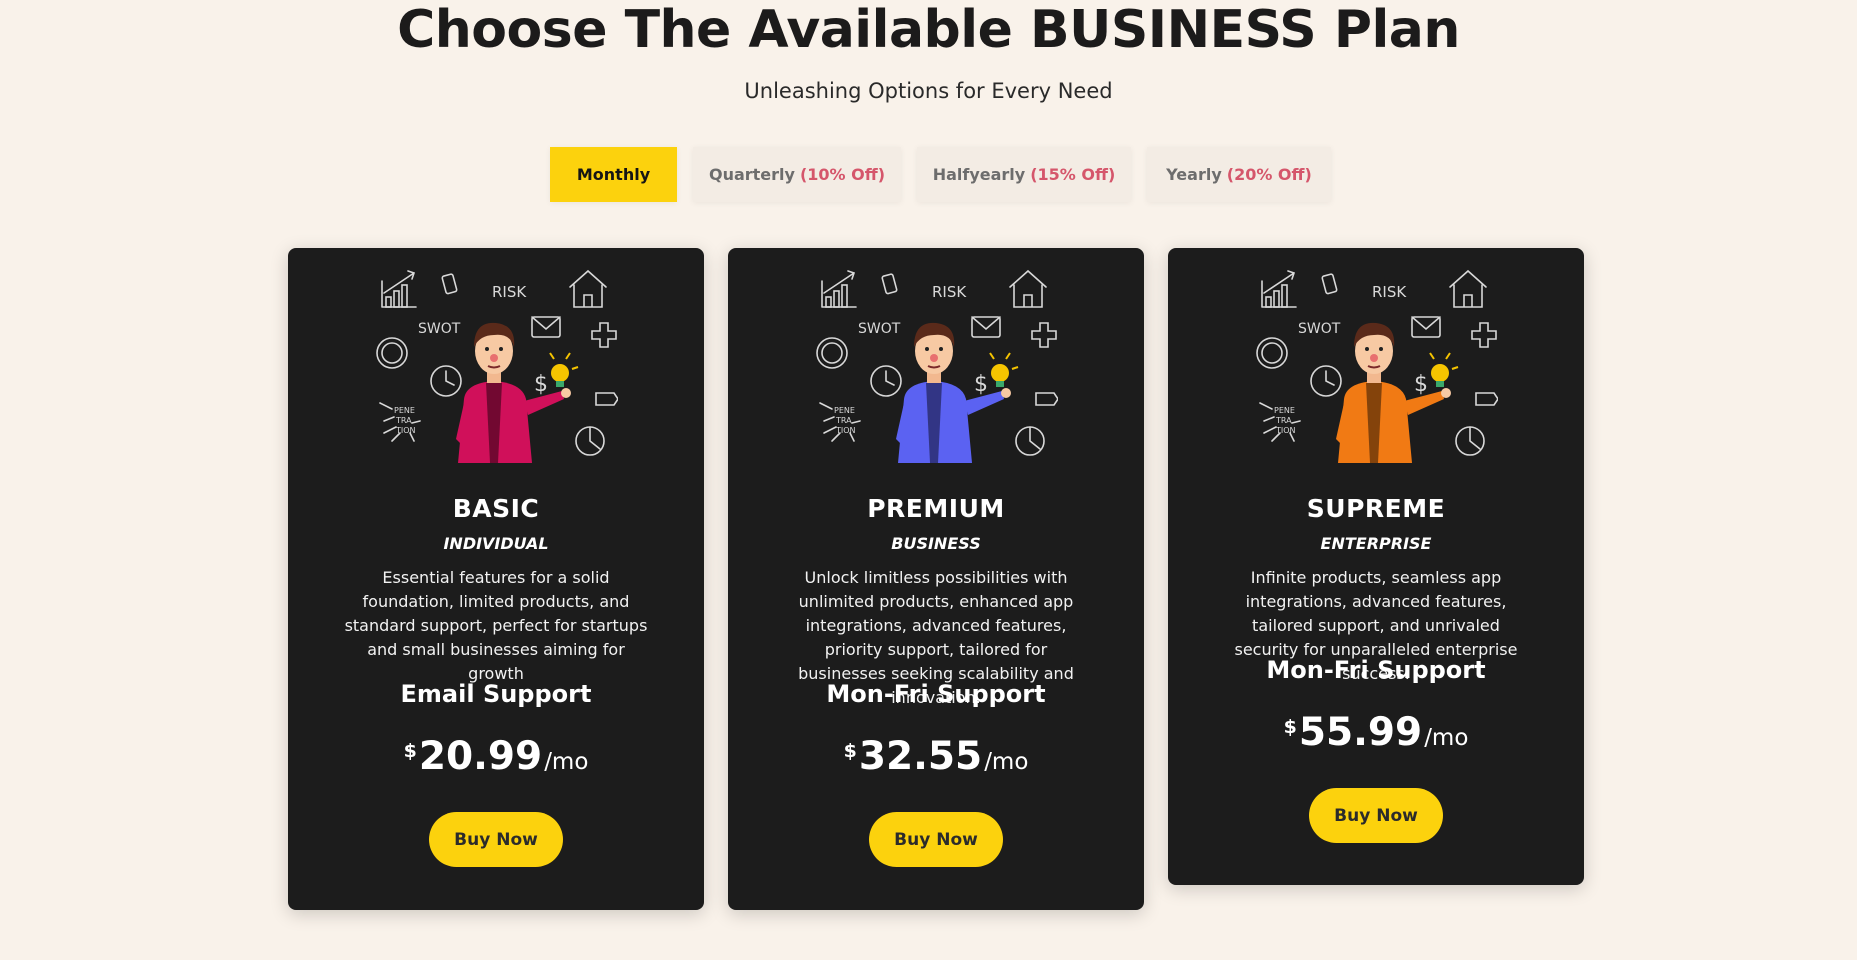  I want to click on price-amount: 20.99, so click(480, 756).